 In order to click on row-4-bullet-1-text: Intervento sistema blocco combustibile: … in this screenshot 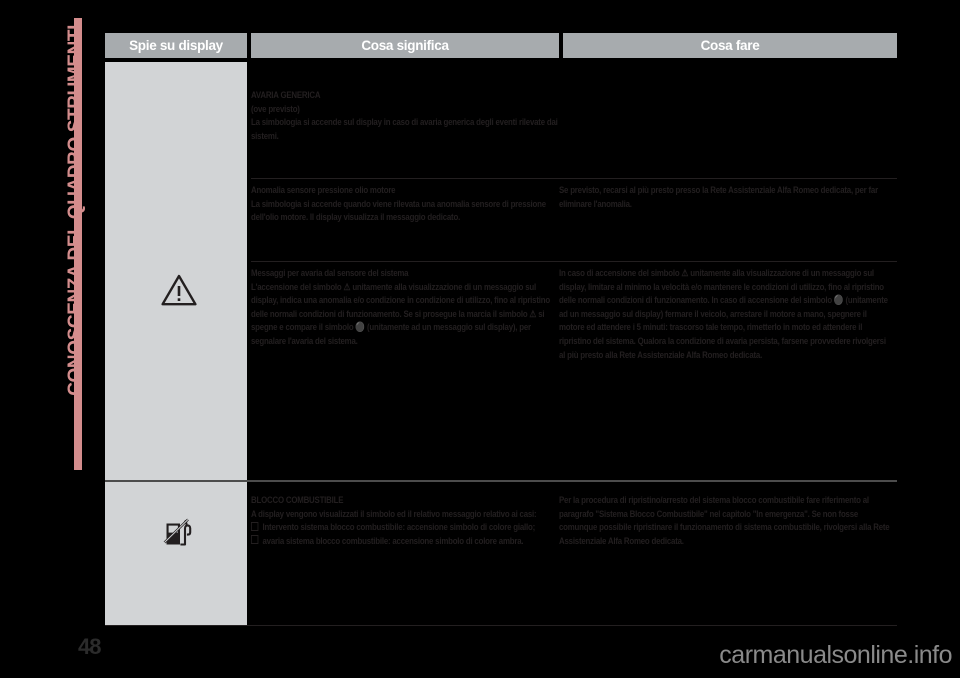, I will do `click(398, 528)`.